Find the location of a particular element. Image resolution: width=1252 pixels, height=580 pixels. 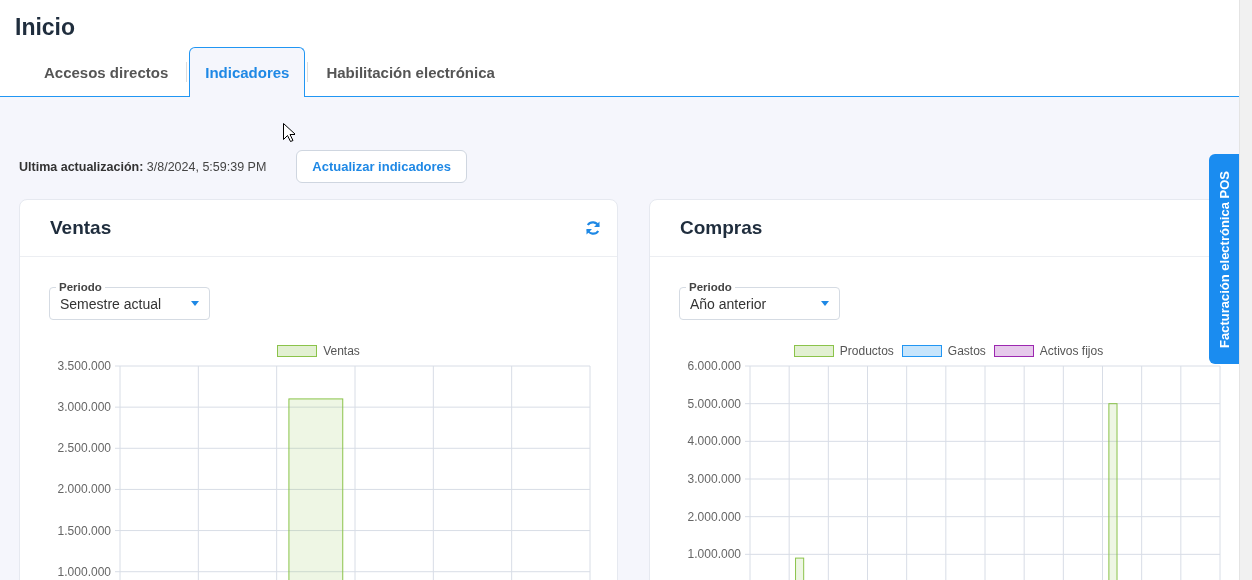

tab: Habilitación electrónica is located at coordinates (410, 72).